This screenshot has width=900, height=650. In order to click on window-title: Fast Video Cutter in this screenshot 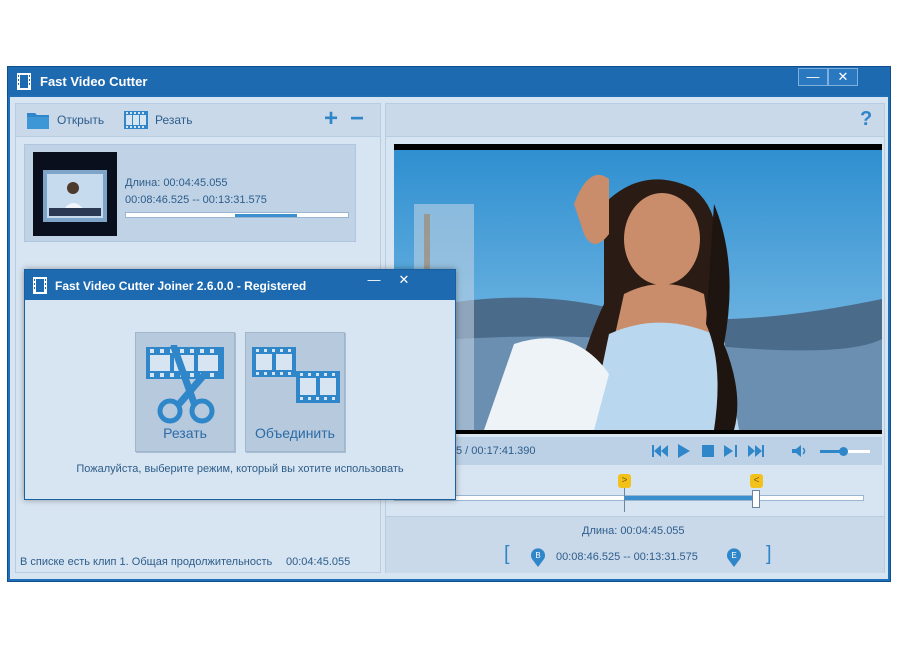, I will do `click(94, 81)`.